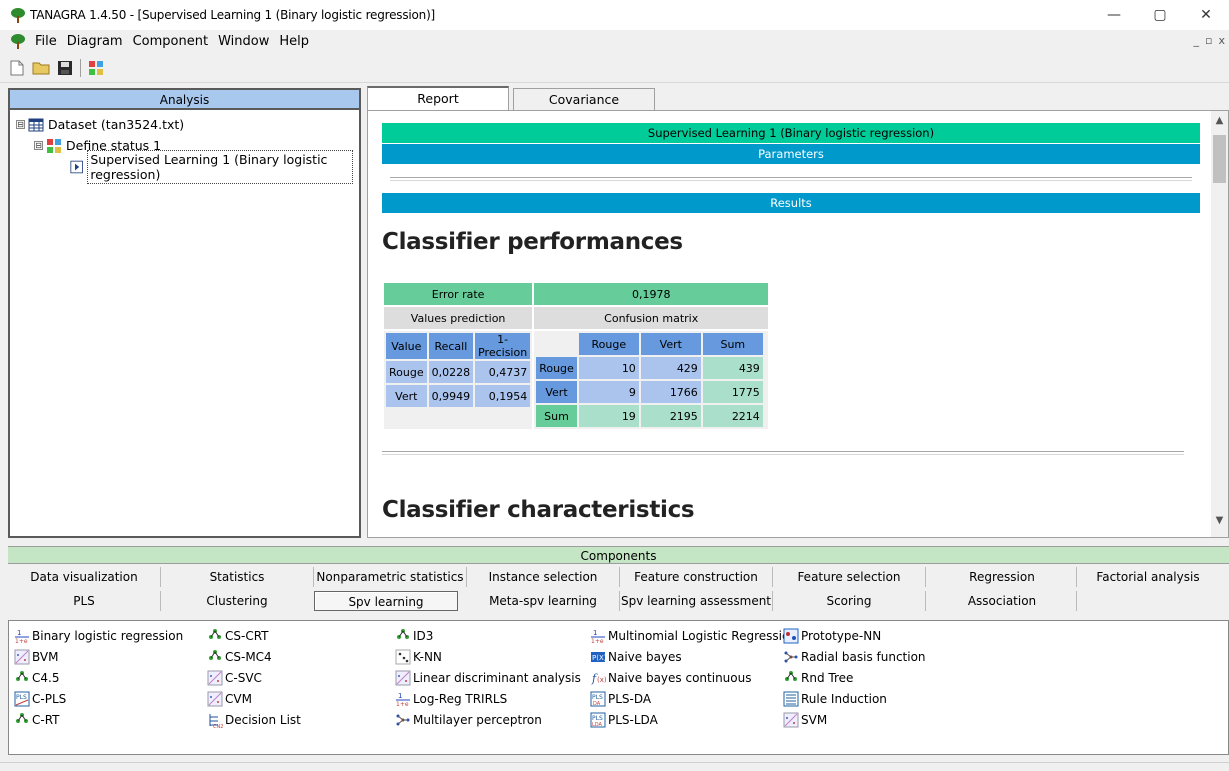  What do you see at coordinates (237, 577) in the screenshot?
I see `tab-statistics: Statistics` at bounding box center [237, 577].